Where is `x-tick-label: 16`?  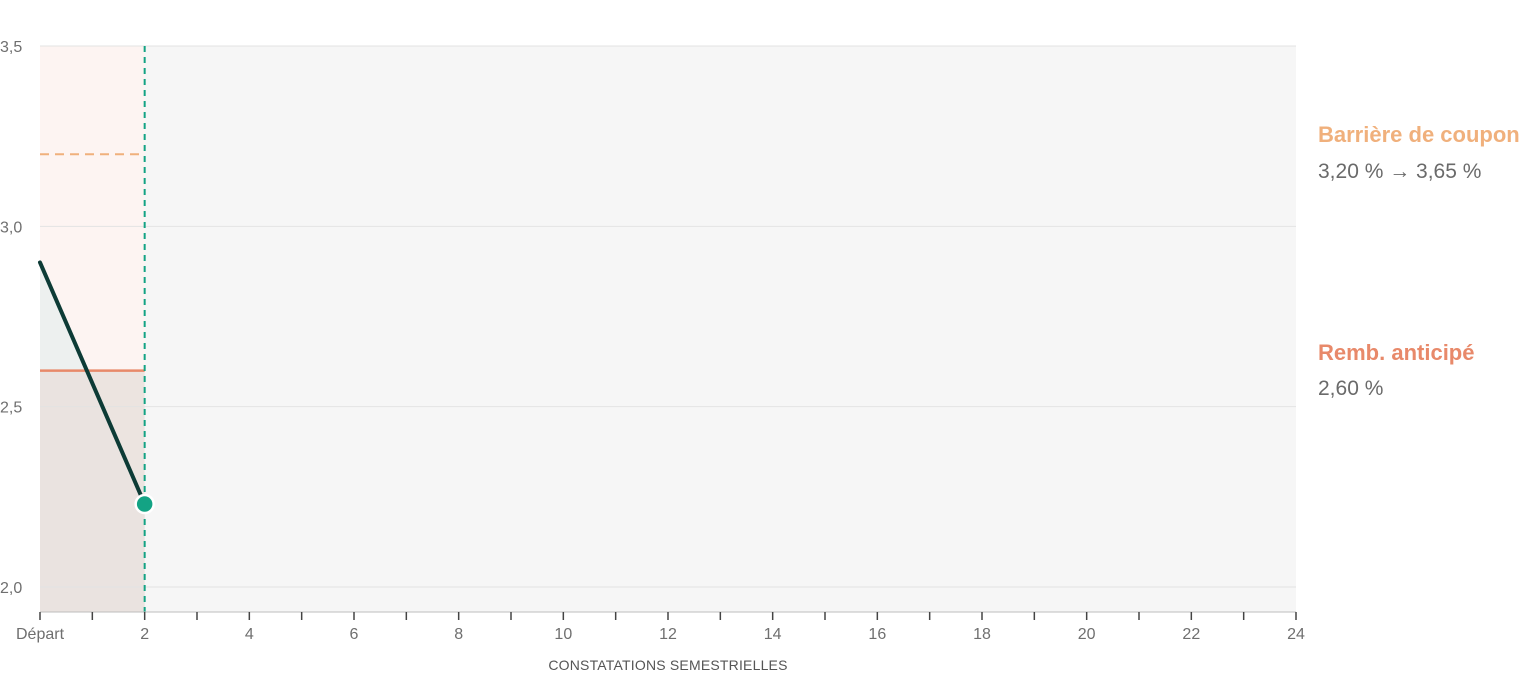
x-tick-label: 16 is located at coordinates (877, 634).